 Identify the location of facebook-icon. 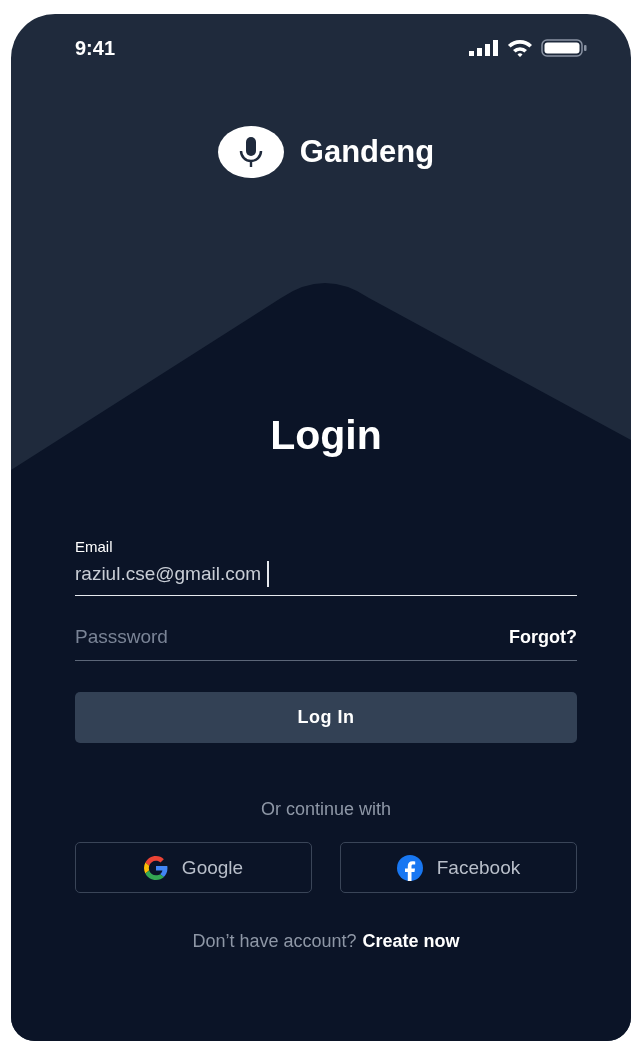
(409, 867).